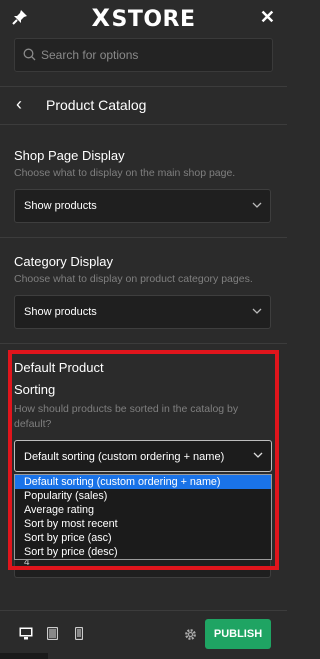  Describe the element at coordinates (142, 206) in the screenshot. I see `shop-page-display-select: Show products` at that location.